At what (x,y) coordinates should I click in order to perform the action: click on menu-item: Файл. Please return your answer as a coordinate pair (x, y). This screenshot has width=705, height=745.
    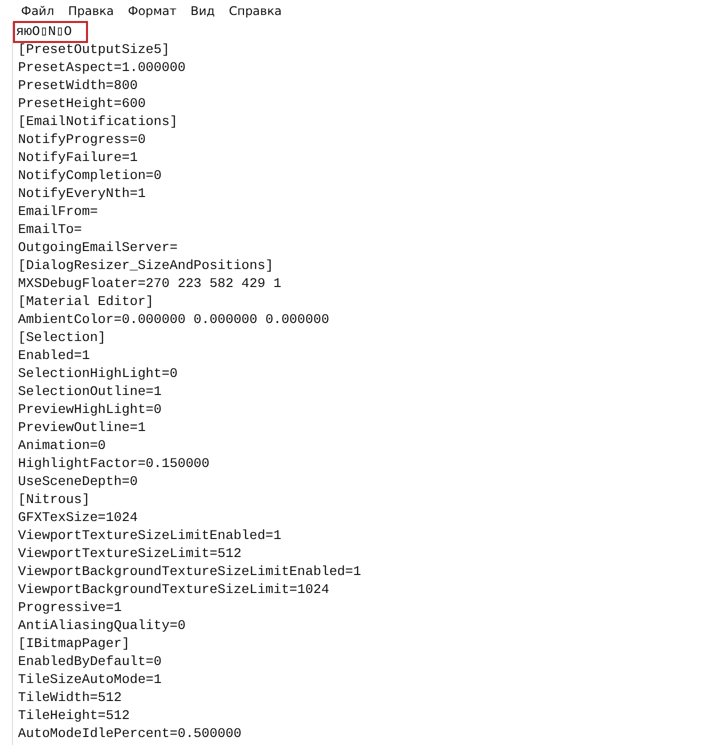
    Looking at the image, I should click on (38, 11).